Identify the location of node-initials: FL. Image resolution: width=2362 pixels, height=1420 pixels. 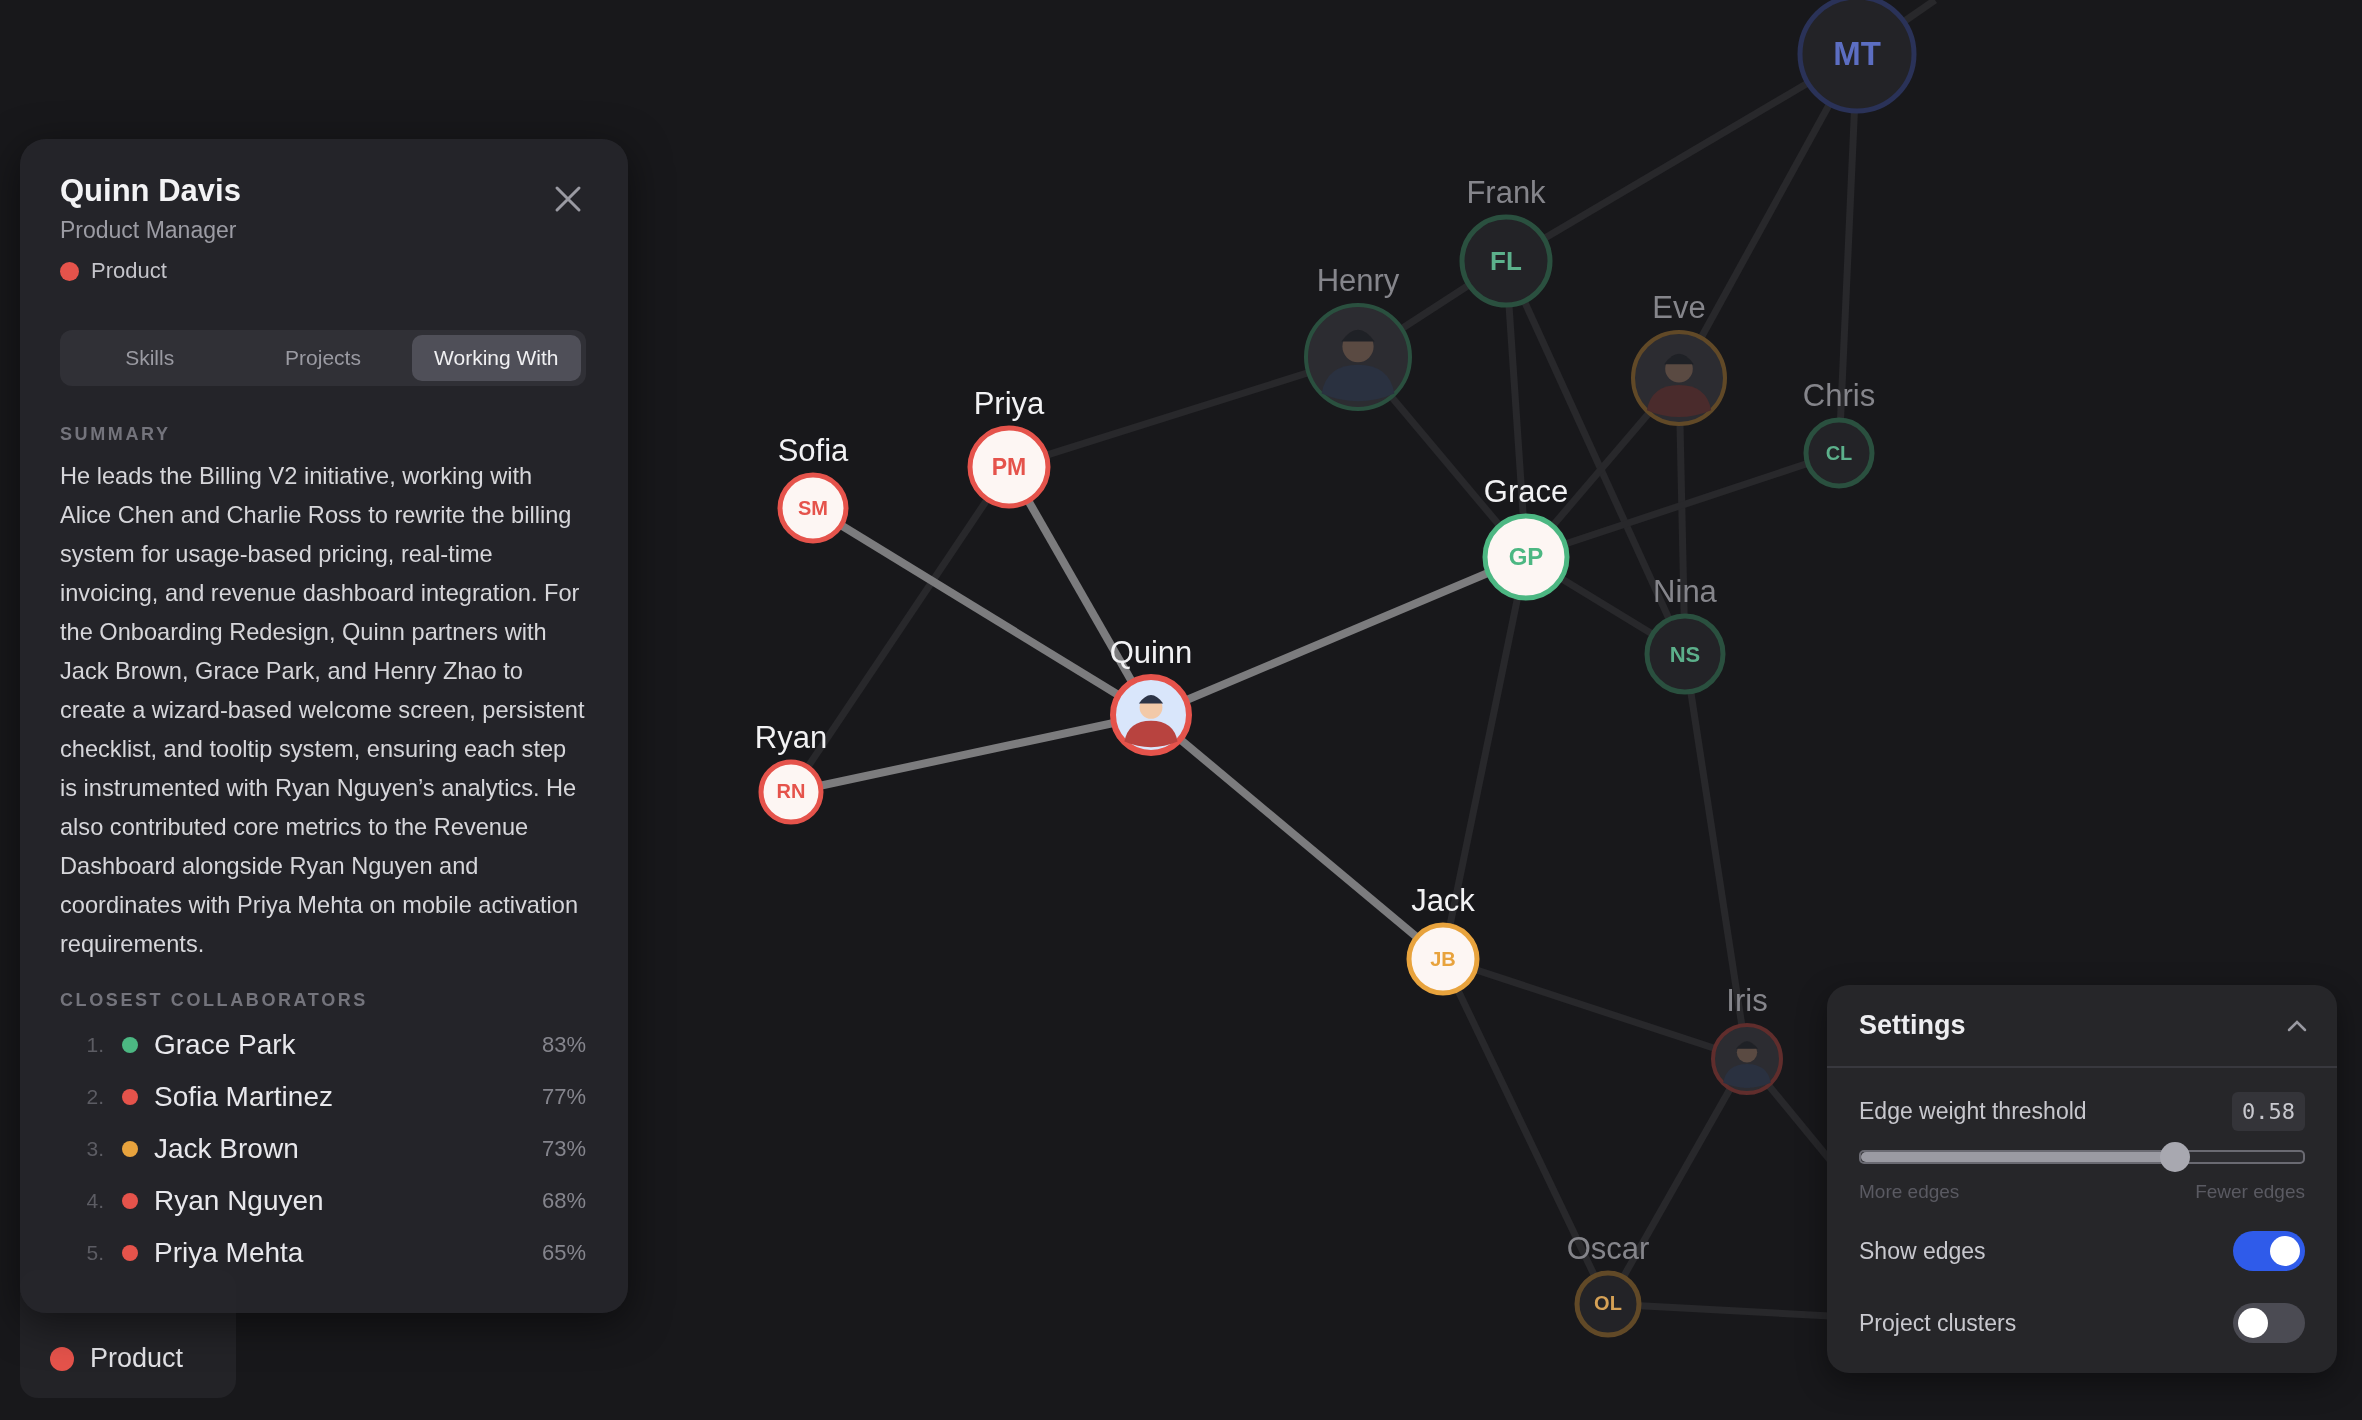
(1506, 260).